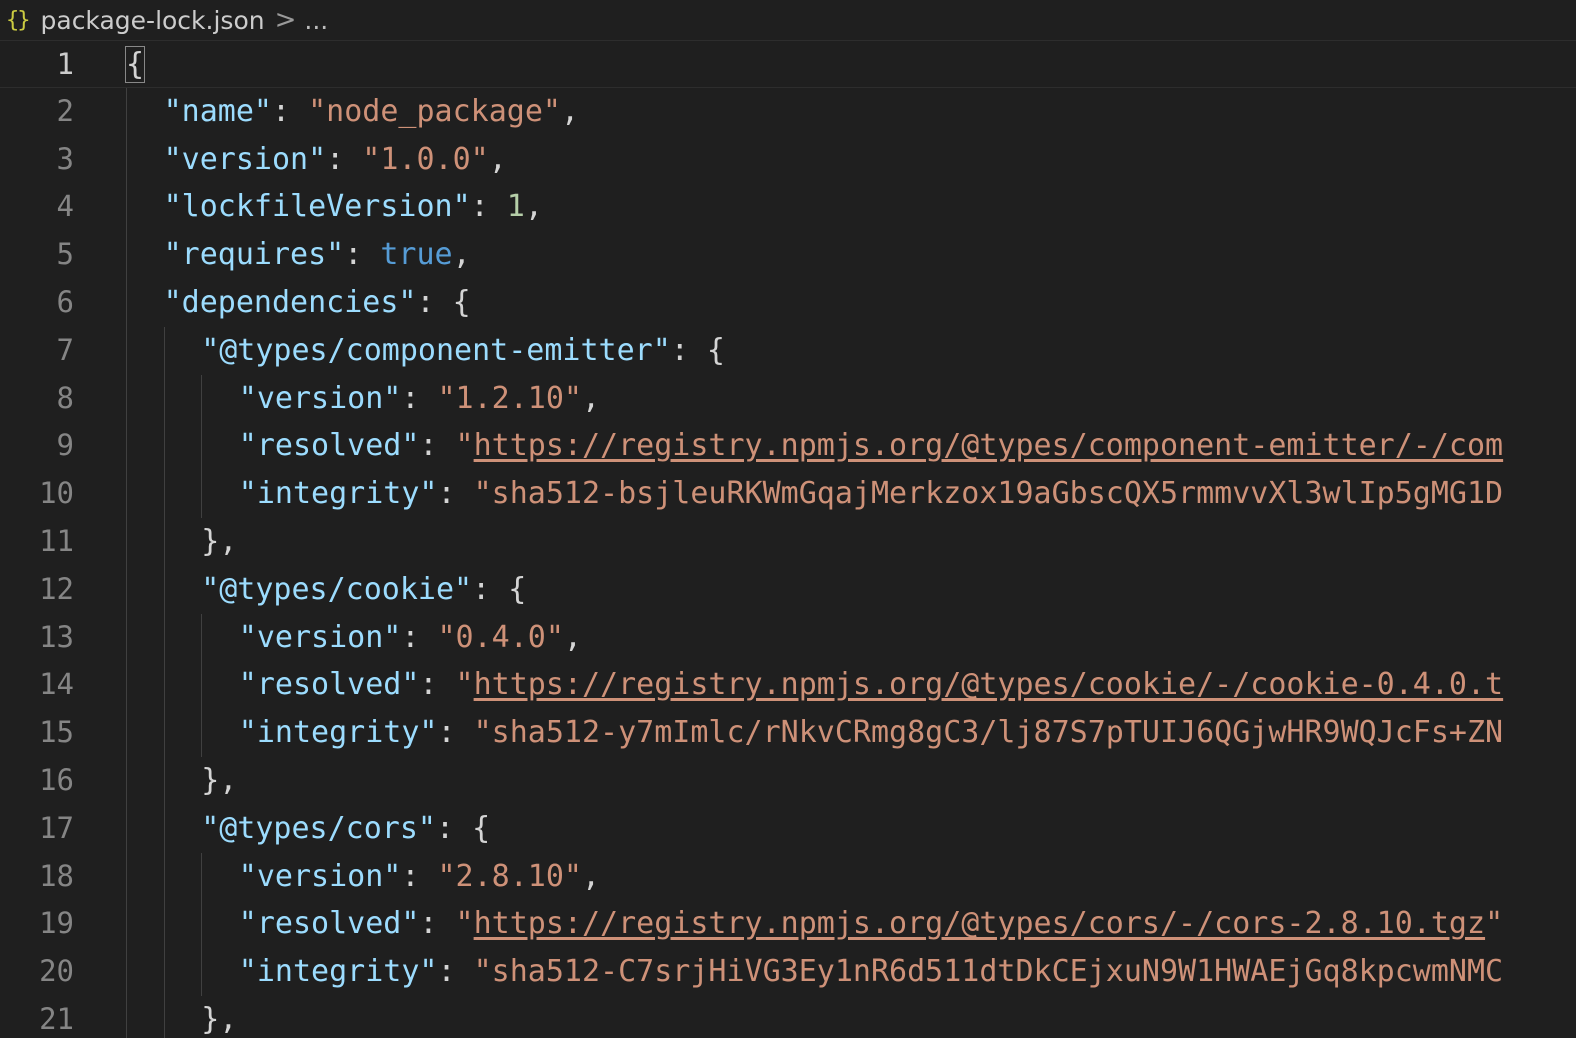 The image size is (1576, 1038). I want to click on code-text: "@types/component-emitter": {, so click(463, 351).